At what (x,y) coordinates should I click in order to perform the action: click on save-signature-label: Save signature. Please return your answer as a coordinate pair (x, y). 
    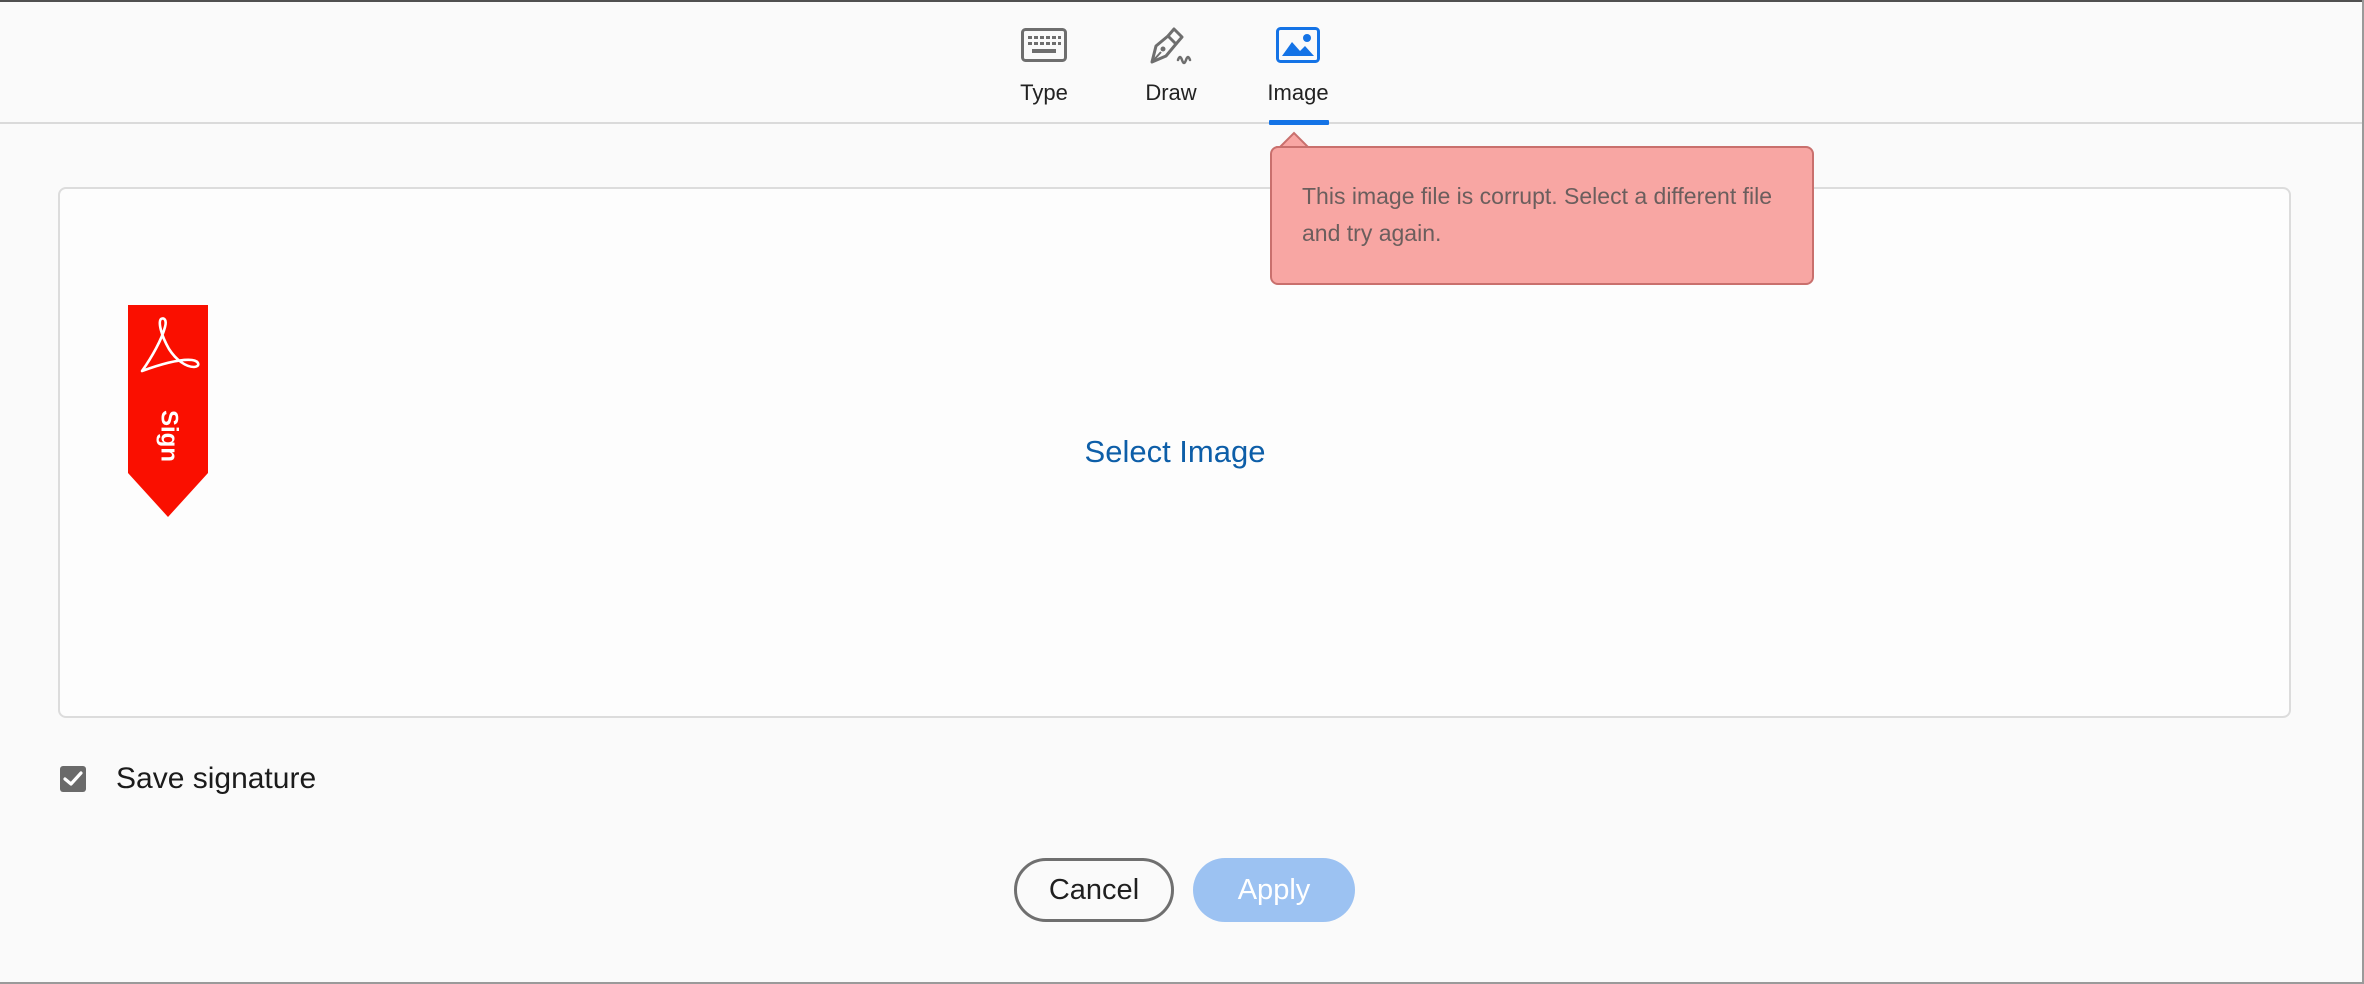
    Looking at the image, I should click on (216, 778).